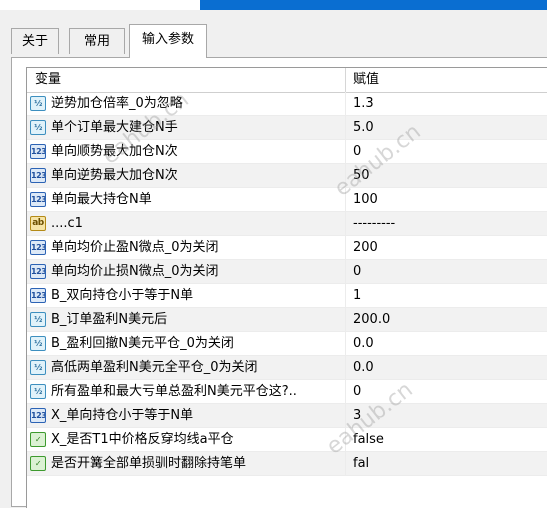  Describe the element at coordinates (357, 296) in the screenshot. I see `parameter-value: 1` at that location.